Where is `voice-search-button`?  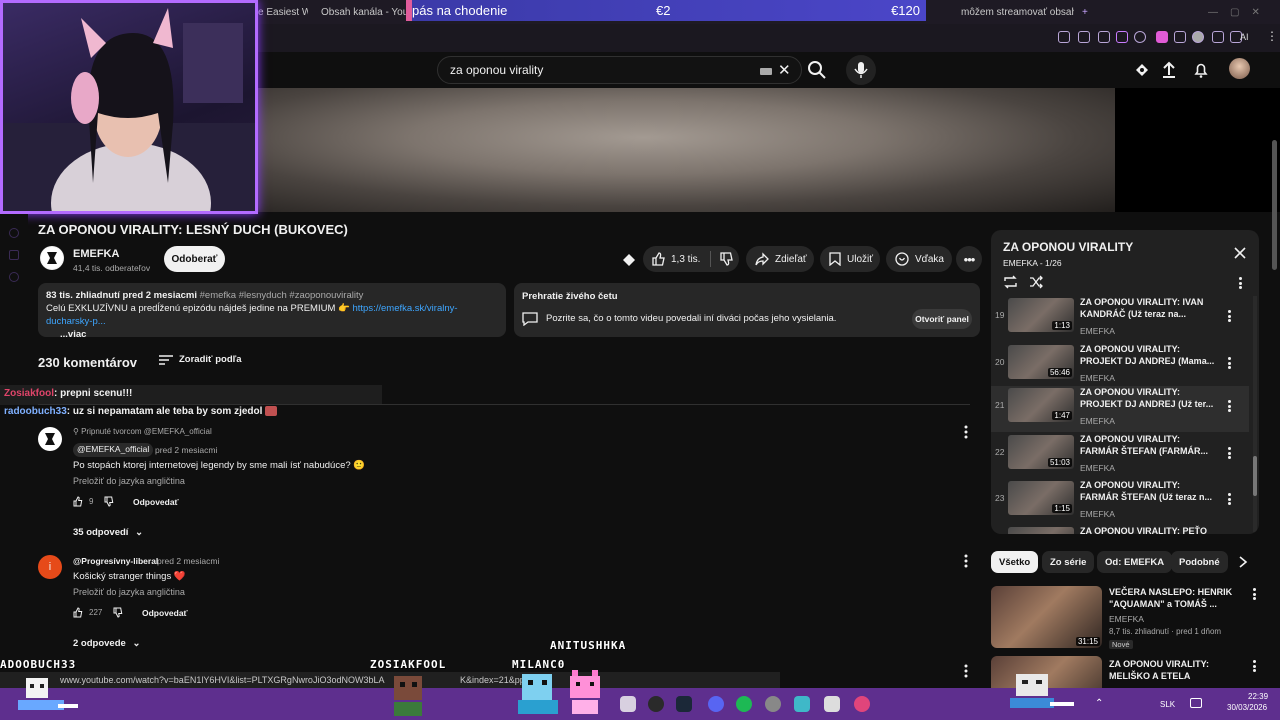 voice-search-button is located at coordinates (861, 70).